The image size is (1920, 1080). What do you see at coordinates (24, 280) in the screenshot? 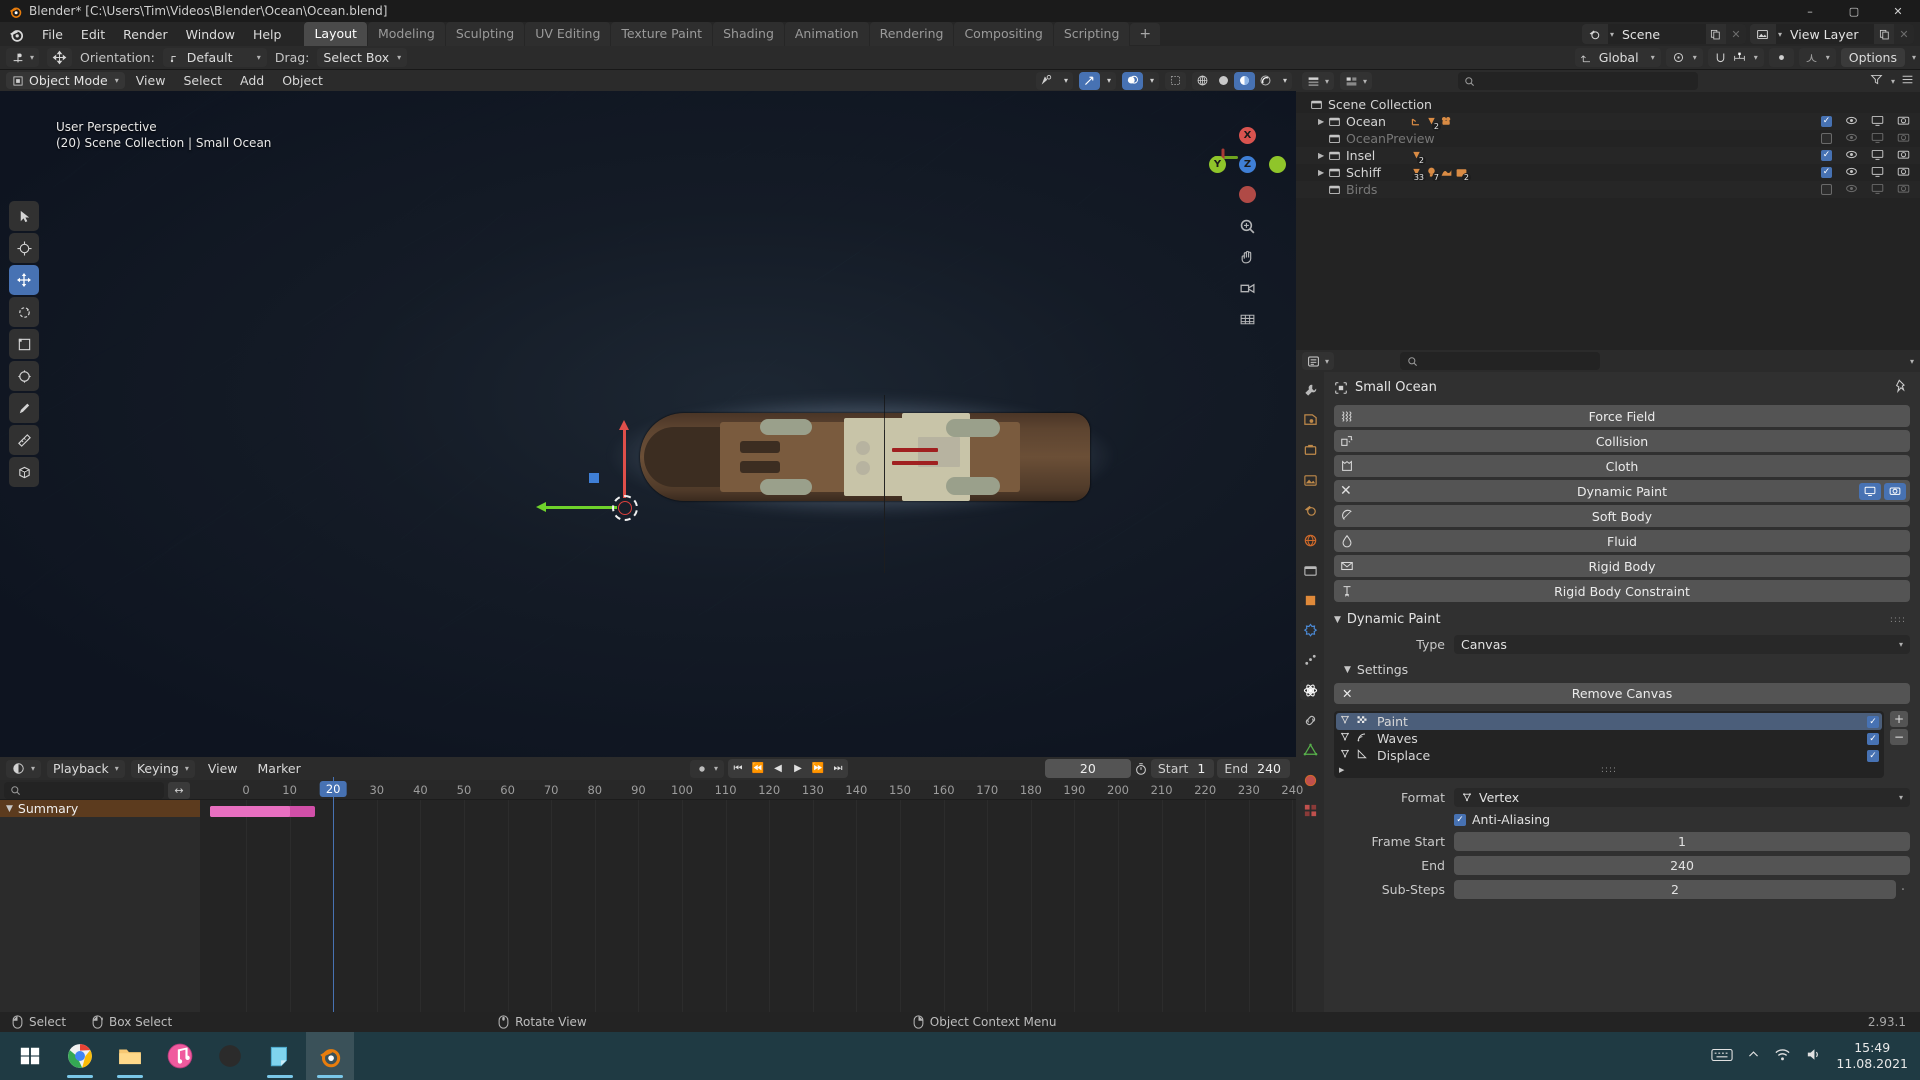
I see `move-tool` at bounding box center [24, 280].